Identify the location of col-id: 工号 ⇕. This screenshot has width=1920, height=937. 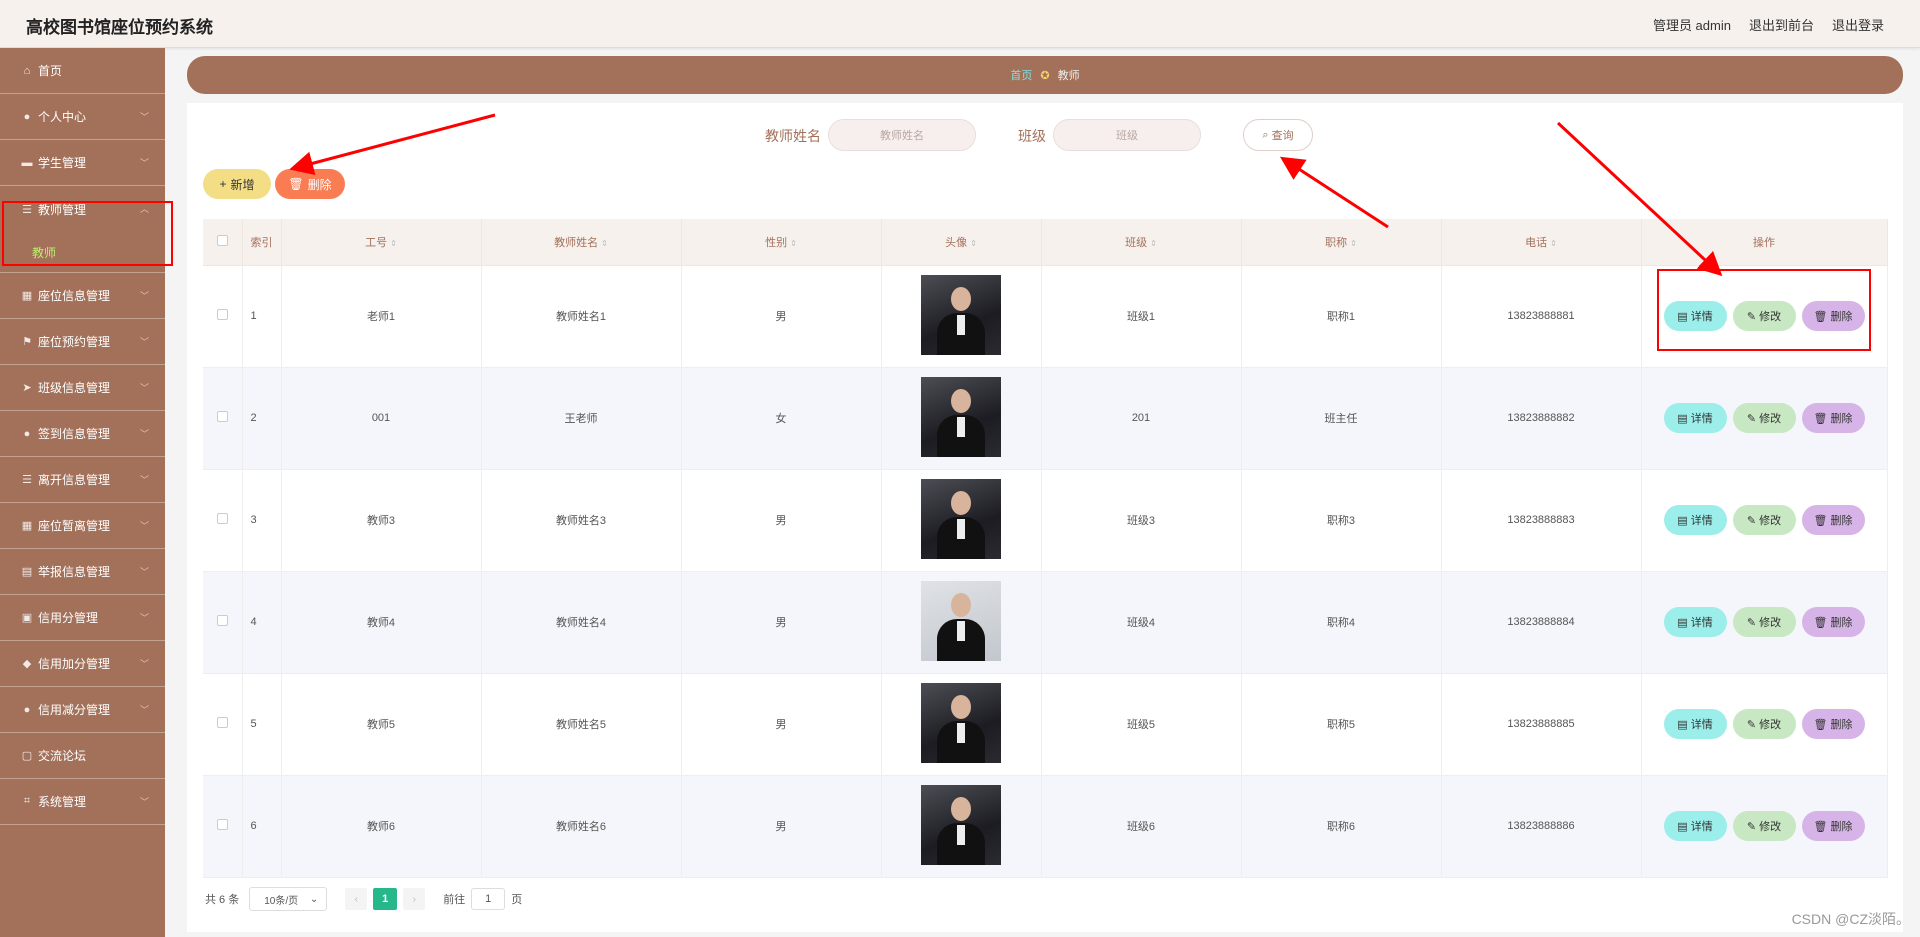
(381, 242).